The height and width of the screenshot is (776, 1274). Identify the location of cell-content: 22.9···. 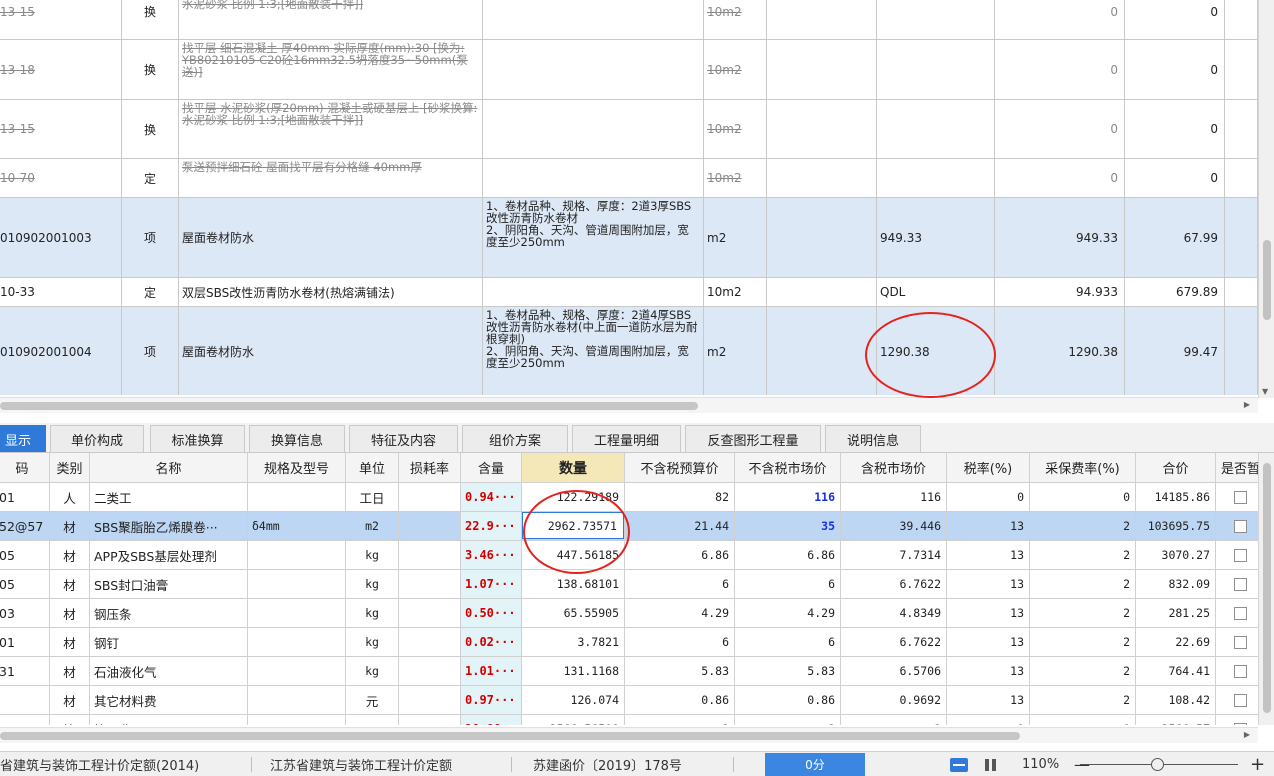
(491, 526).